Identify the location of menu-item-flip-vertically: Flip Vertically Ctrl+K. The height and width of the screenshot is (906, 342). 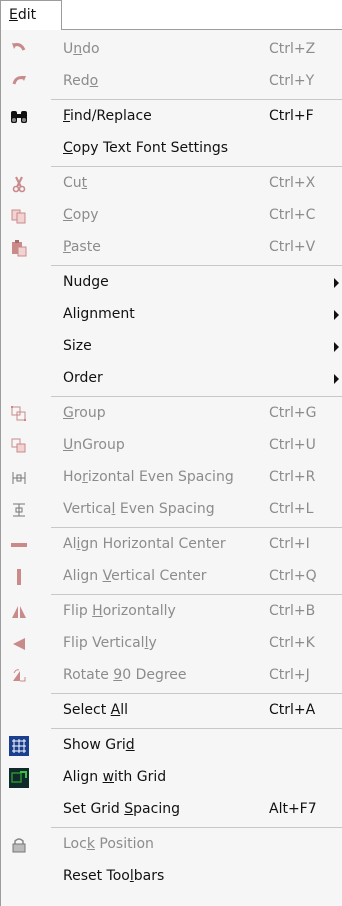
(171, 644).